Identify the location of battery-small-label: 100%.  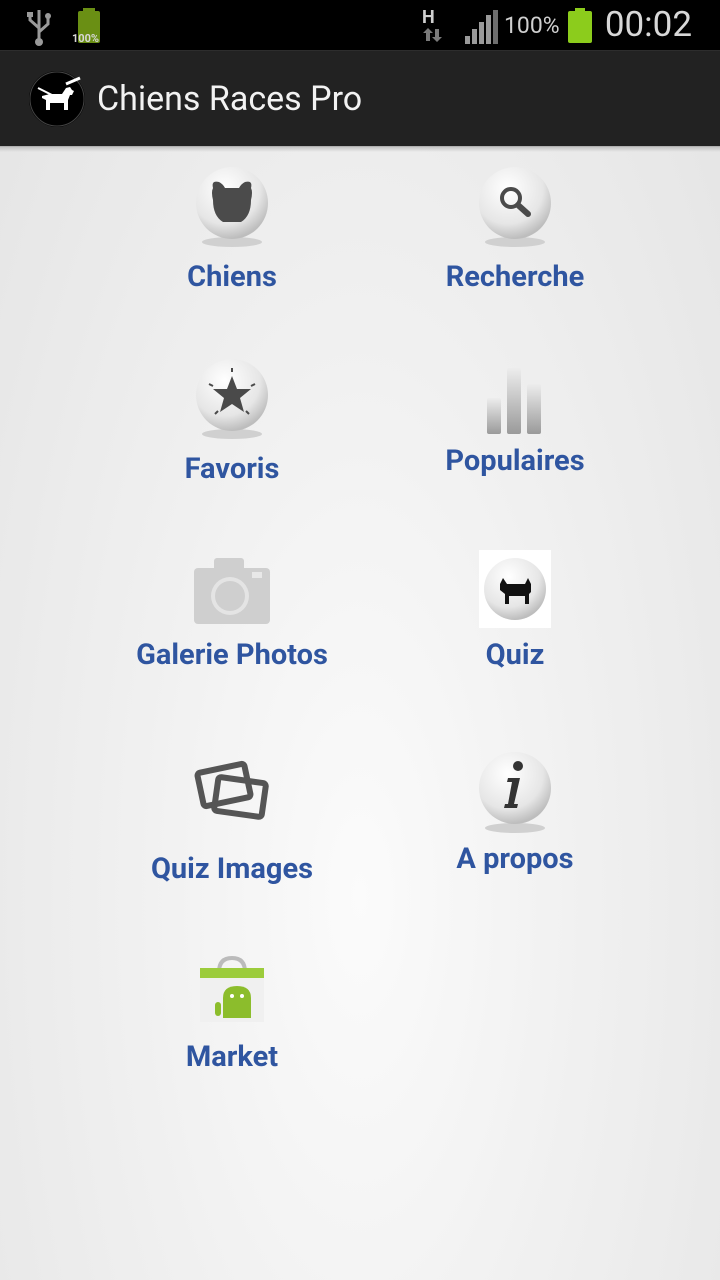
(86, 38).